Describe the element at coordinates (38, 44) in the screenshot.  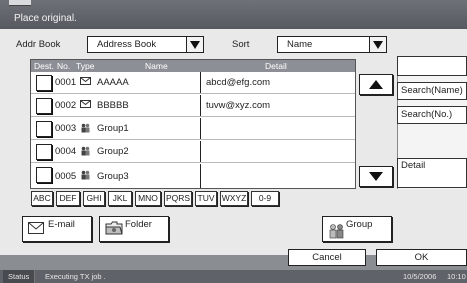
I see `addr-book-label: Addr Book` at that location.